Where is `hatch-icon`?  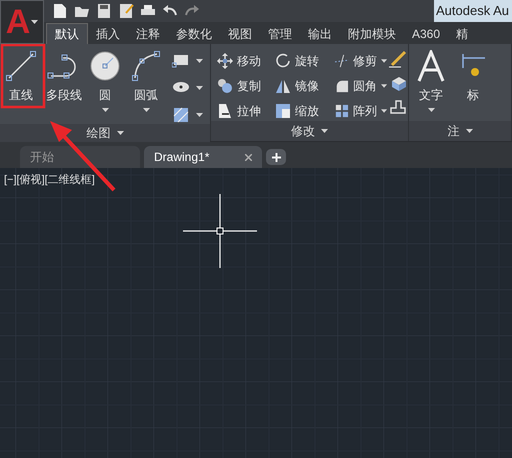 hatch-icon is located at coordinates (181, 115).